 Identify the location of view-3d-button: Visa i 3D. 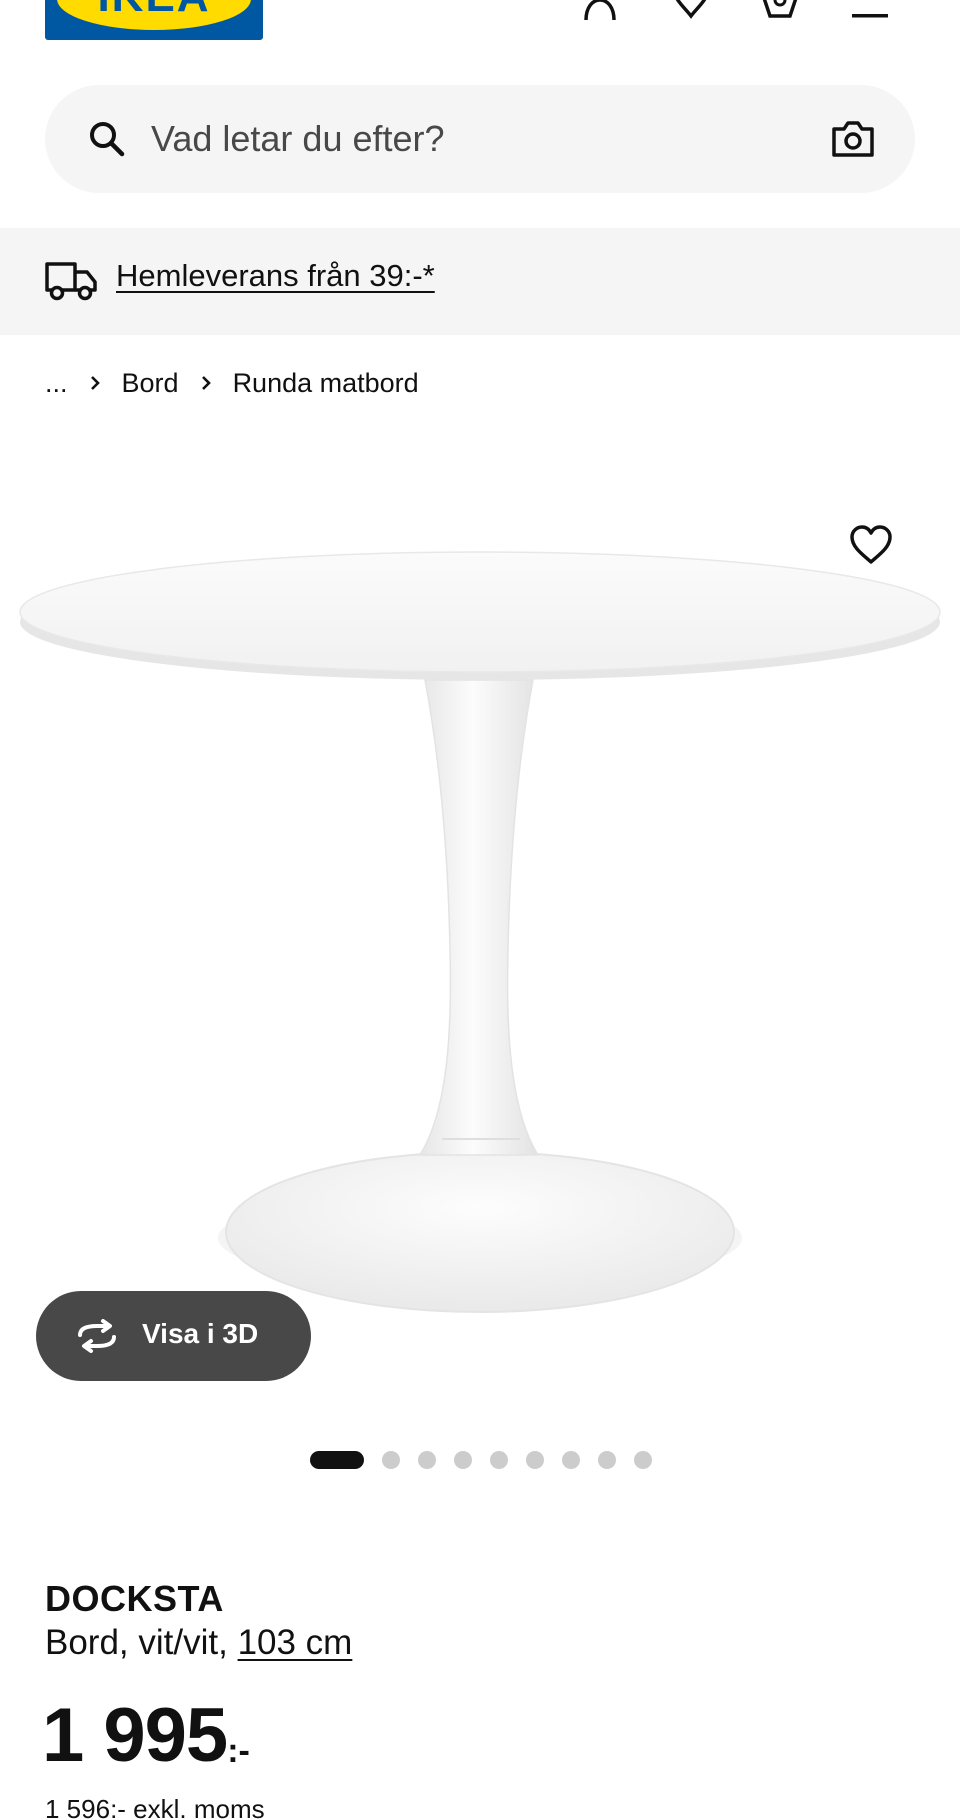
(173, 1336).